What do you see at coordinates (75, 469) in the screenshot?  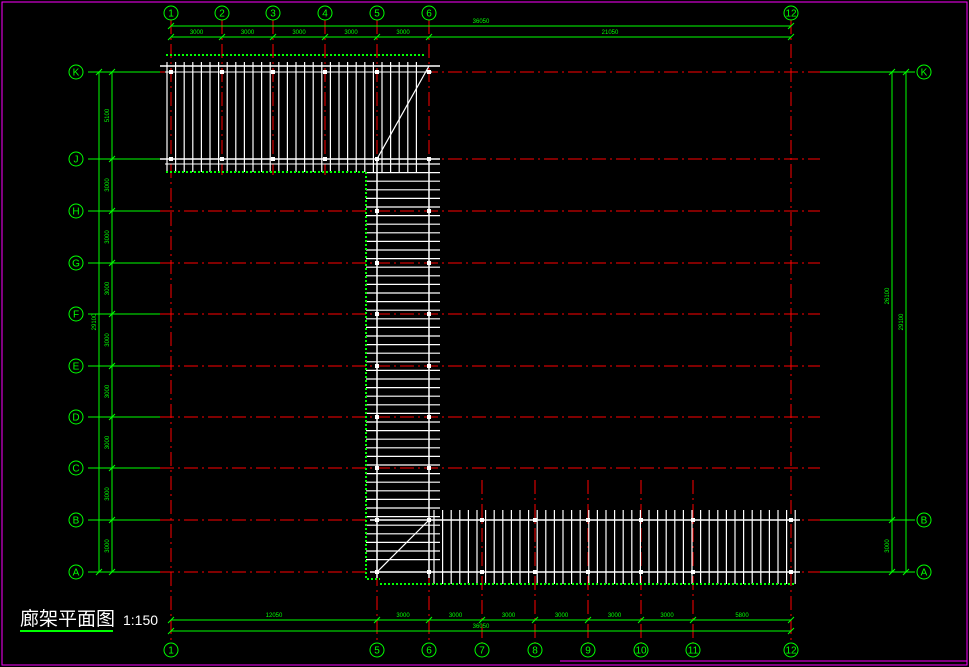 I see `axis-label: C` at bounding box center [75, 469].